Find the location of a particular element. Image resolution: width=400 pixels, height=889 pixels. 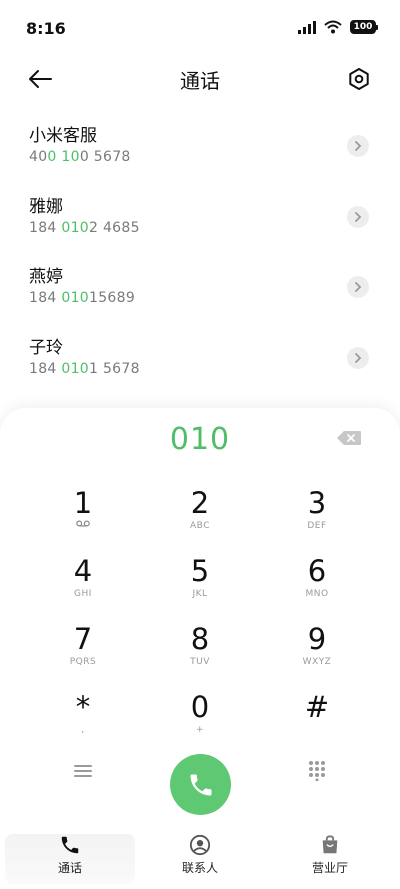

key-2: 2 ABC is located at coordinates (200, 517).